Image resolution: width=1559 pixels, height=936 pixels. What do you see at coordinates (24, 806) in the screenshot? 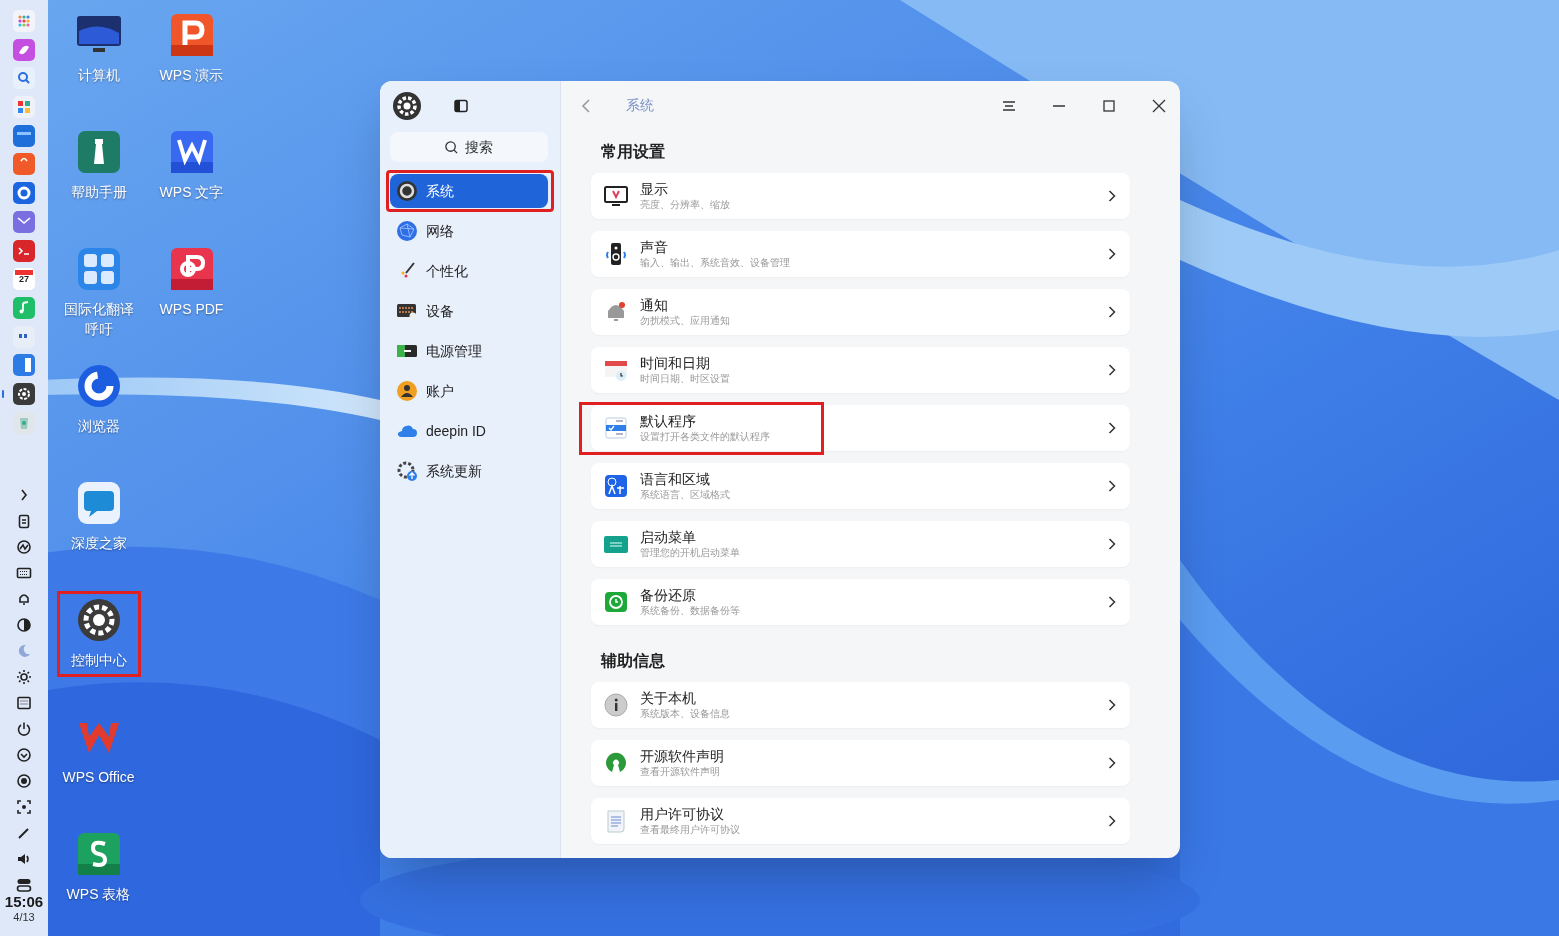
I see `screenshot-icon` at bounding box center [24, 806].